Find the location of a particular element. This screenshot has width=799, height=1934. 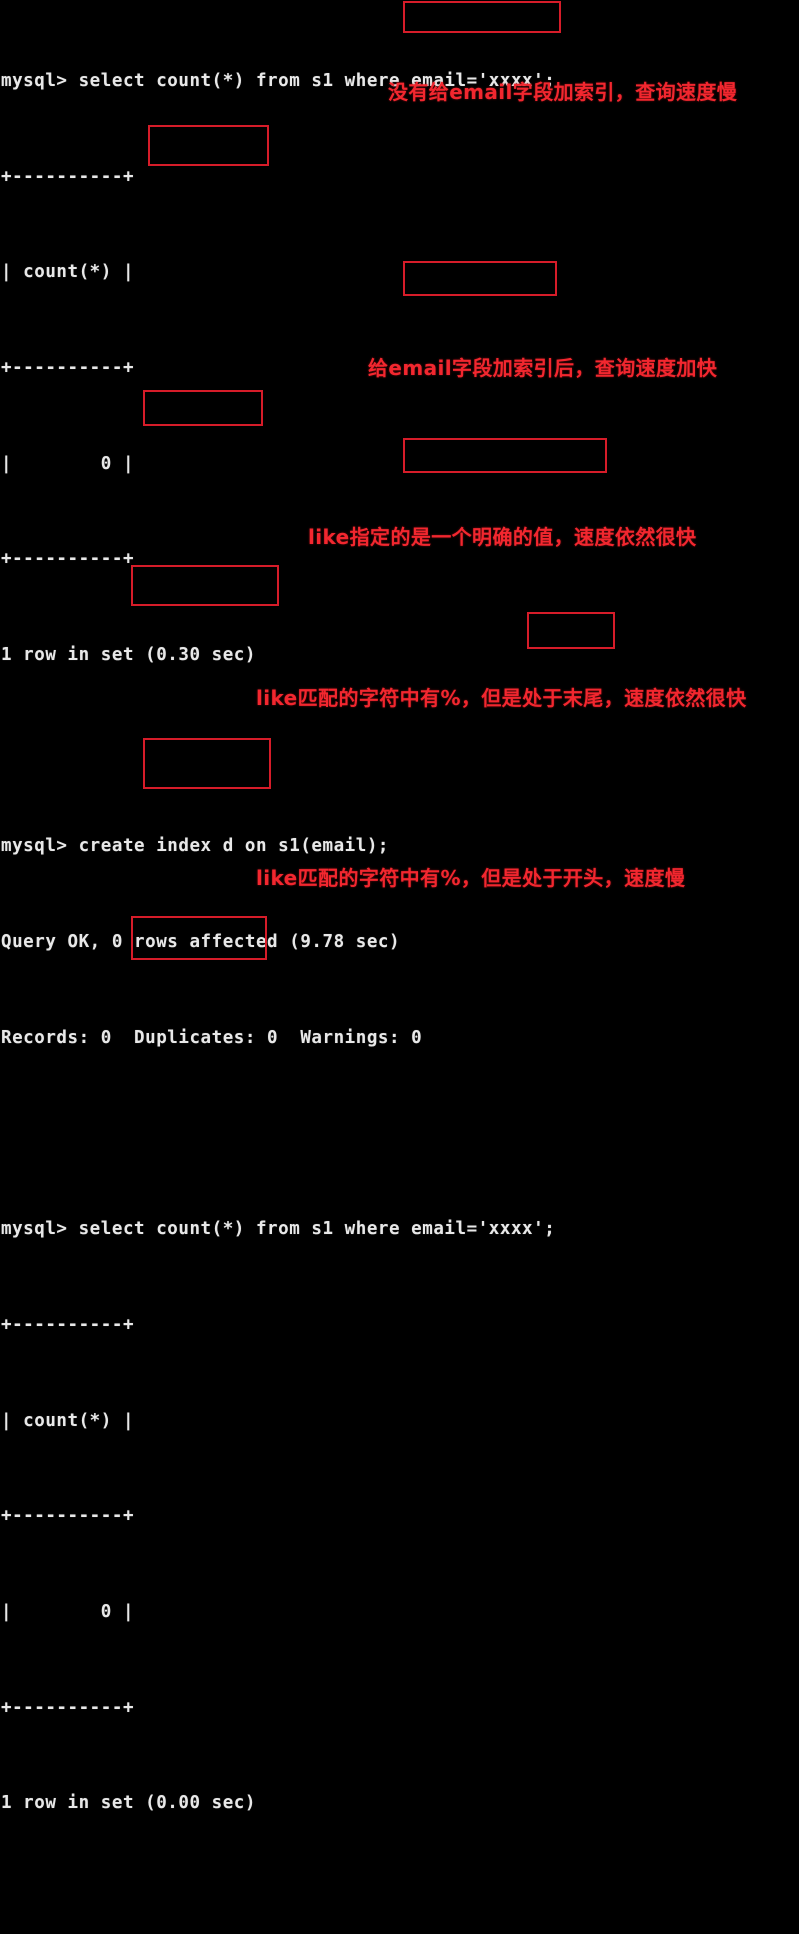

terminal-line: Query OK, 0 rows affected (9.78 sec) is located at coordinates (201, 942).